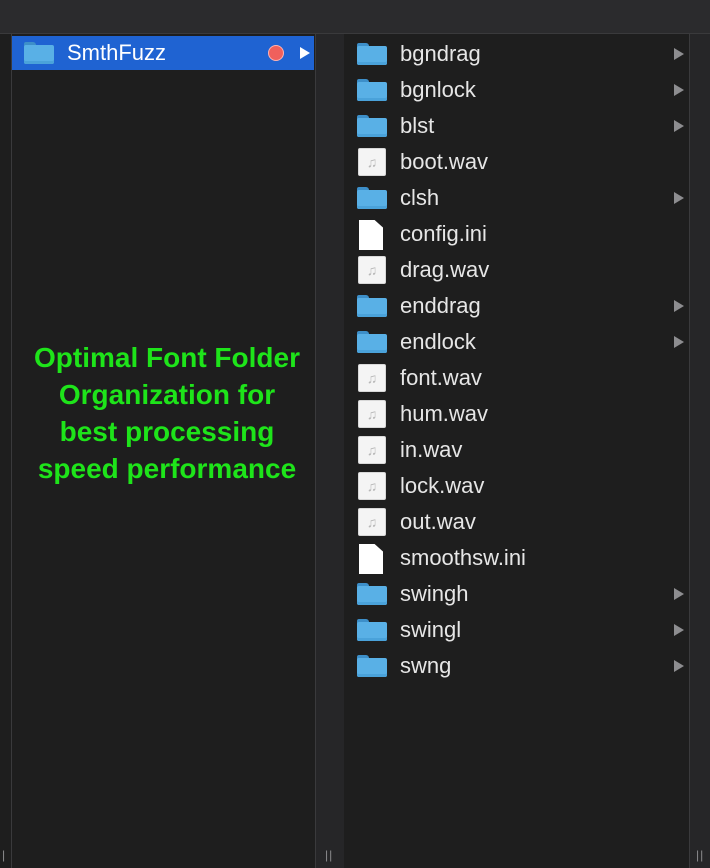 This screenshot has height=868, width=710. Describe the element at coordinates (516, 486) in the screenshot. I see `list-item: ♫ lock.wav` at that location.